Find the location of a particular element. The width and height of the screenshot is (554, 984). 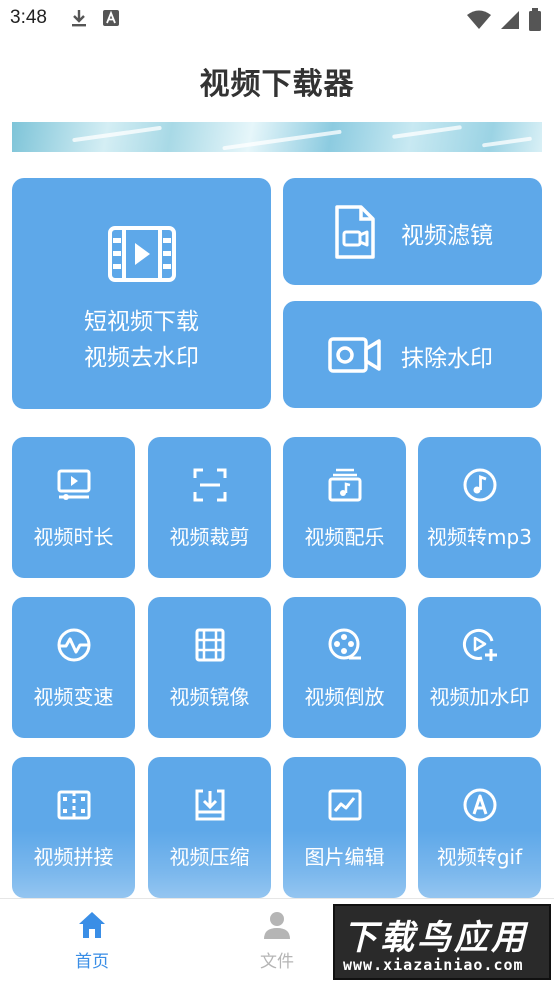

home-icon is located at coordinates (92, 925).